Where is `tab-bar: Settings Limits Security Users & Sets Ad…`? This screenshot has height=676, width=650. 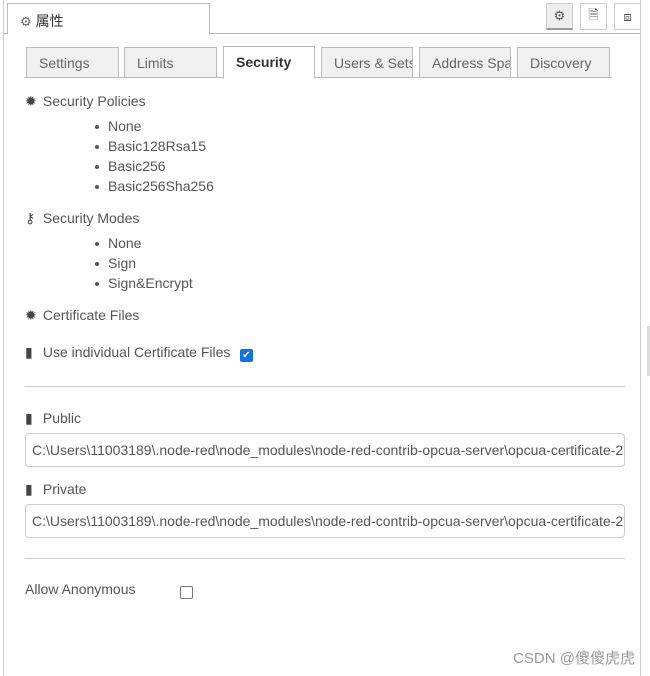
tab-bar: Settings Limits Security Users & Sets Ad… is located at coordinates (318, 62).